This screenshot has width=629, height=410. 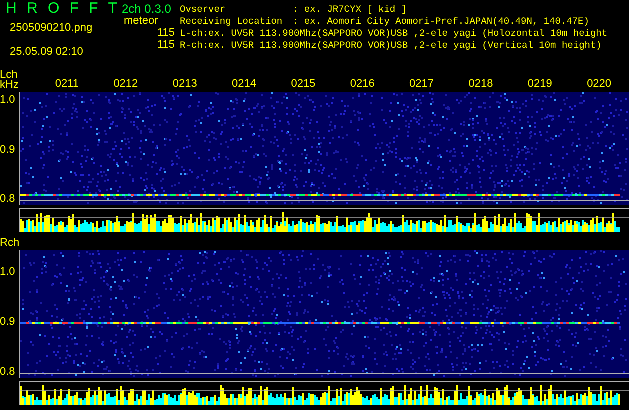 What do you see at coordinates (362, 84) in the screenshot?
I see `time-label: 0216` at bounding box center [362, 84].